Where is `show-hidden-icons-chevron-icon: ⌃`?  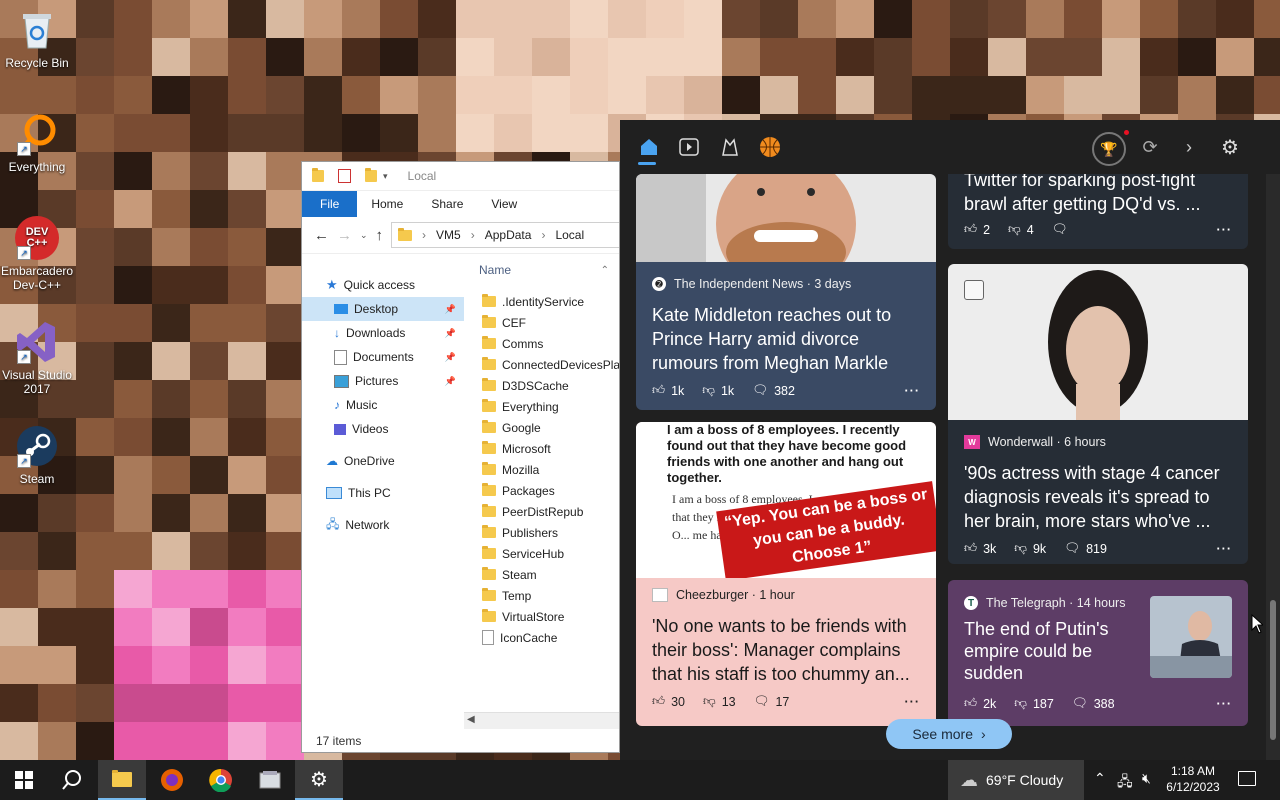 show-hidden-icons-chevron-icon: ⌃ is located at coordinates (1100, 778).